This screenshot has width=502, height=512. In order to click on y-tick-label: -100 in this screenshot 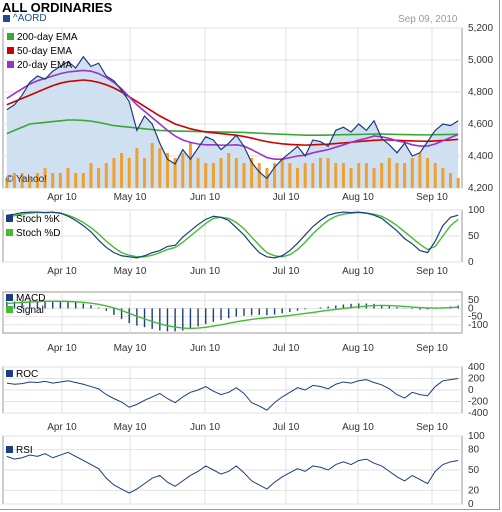, I will do `click(478, 325)`.